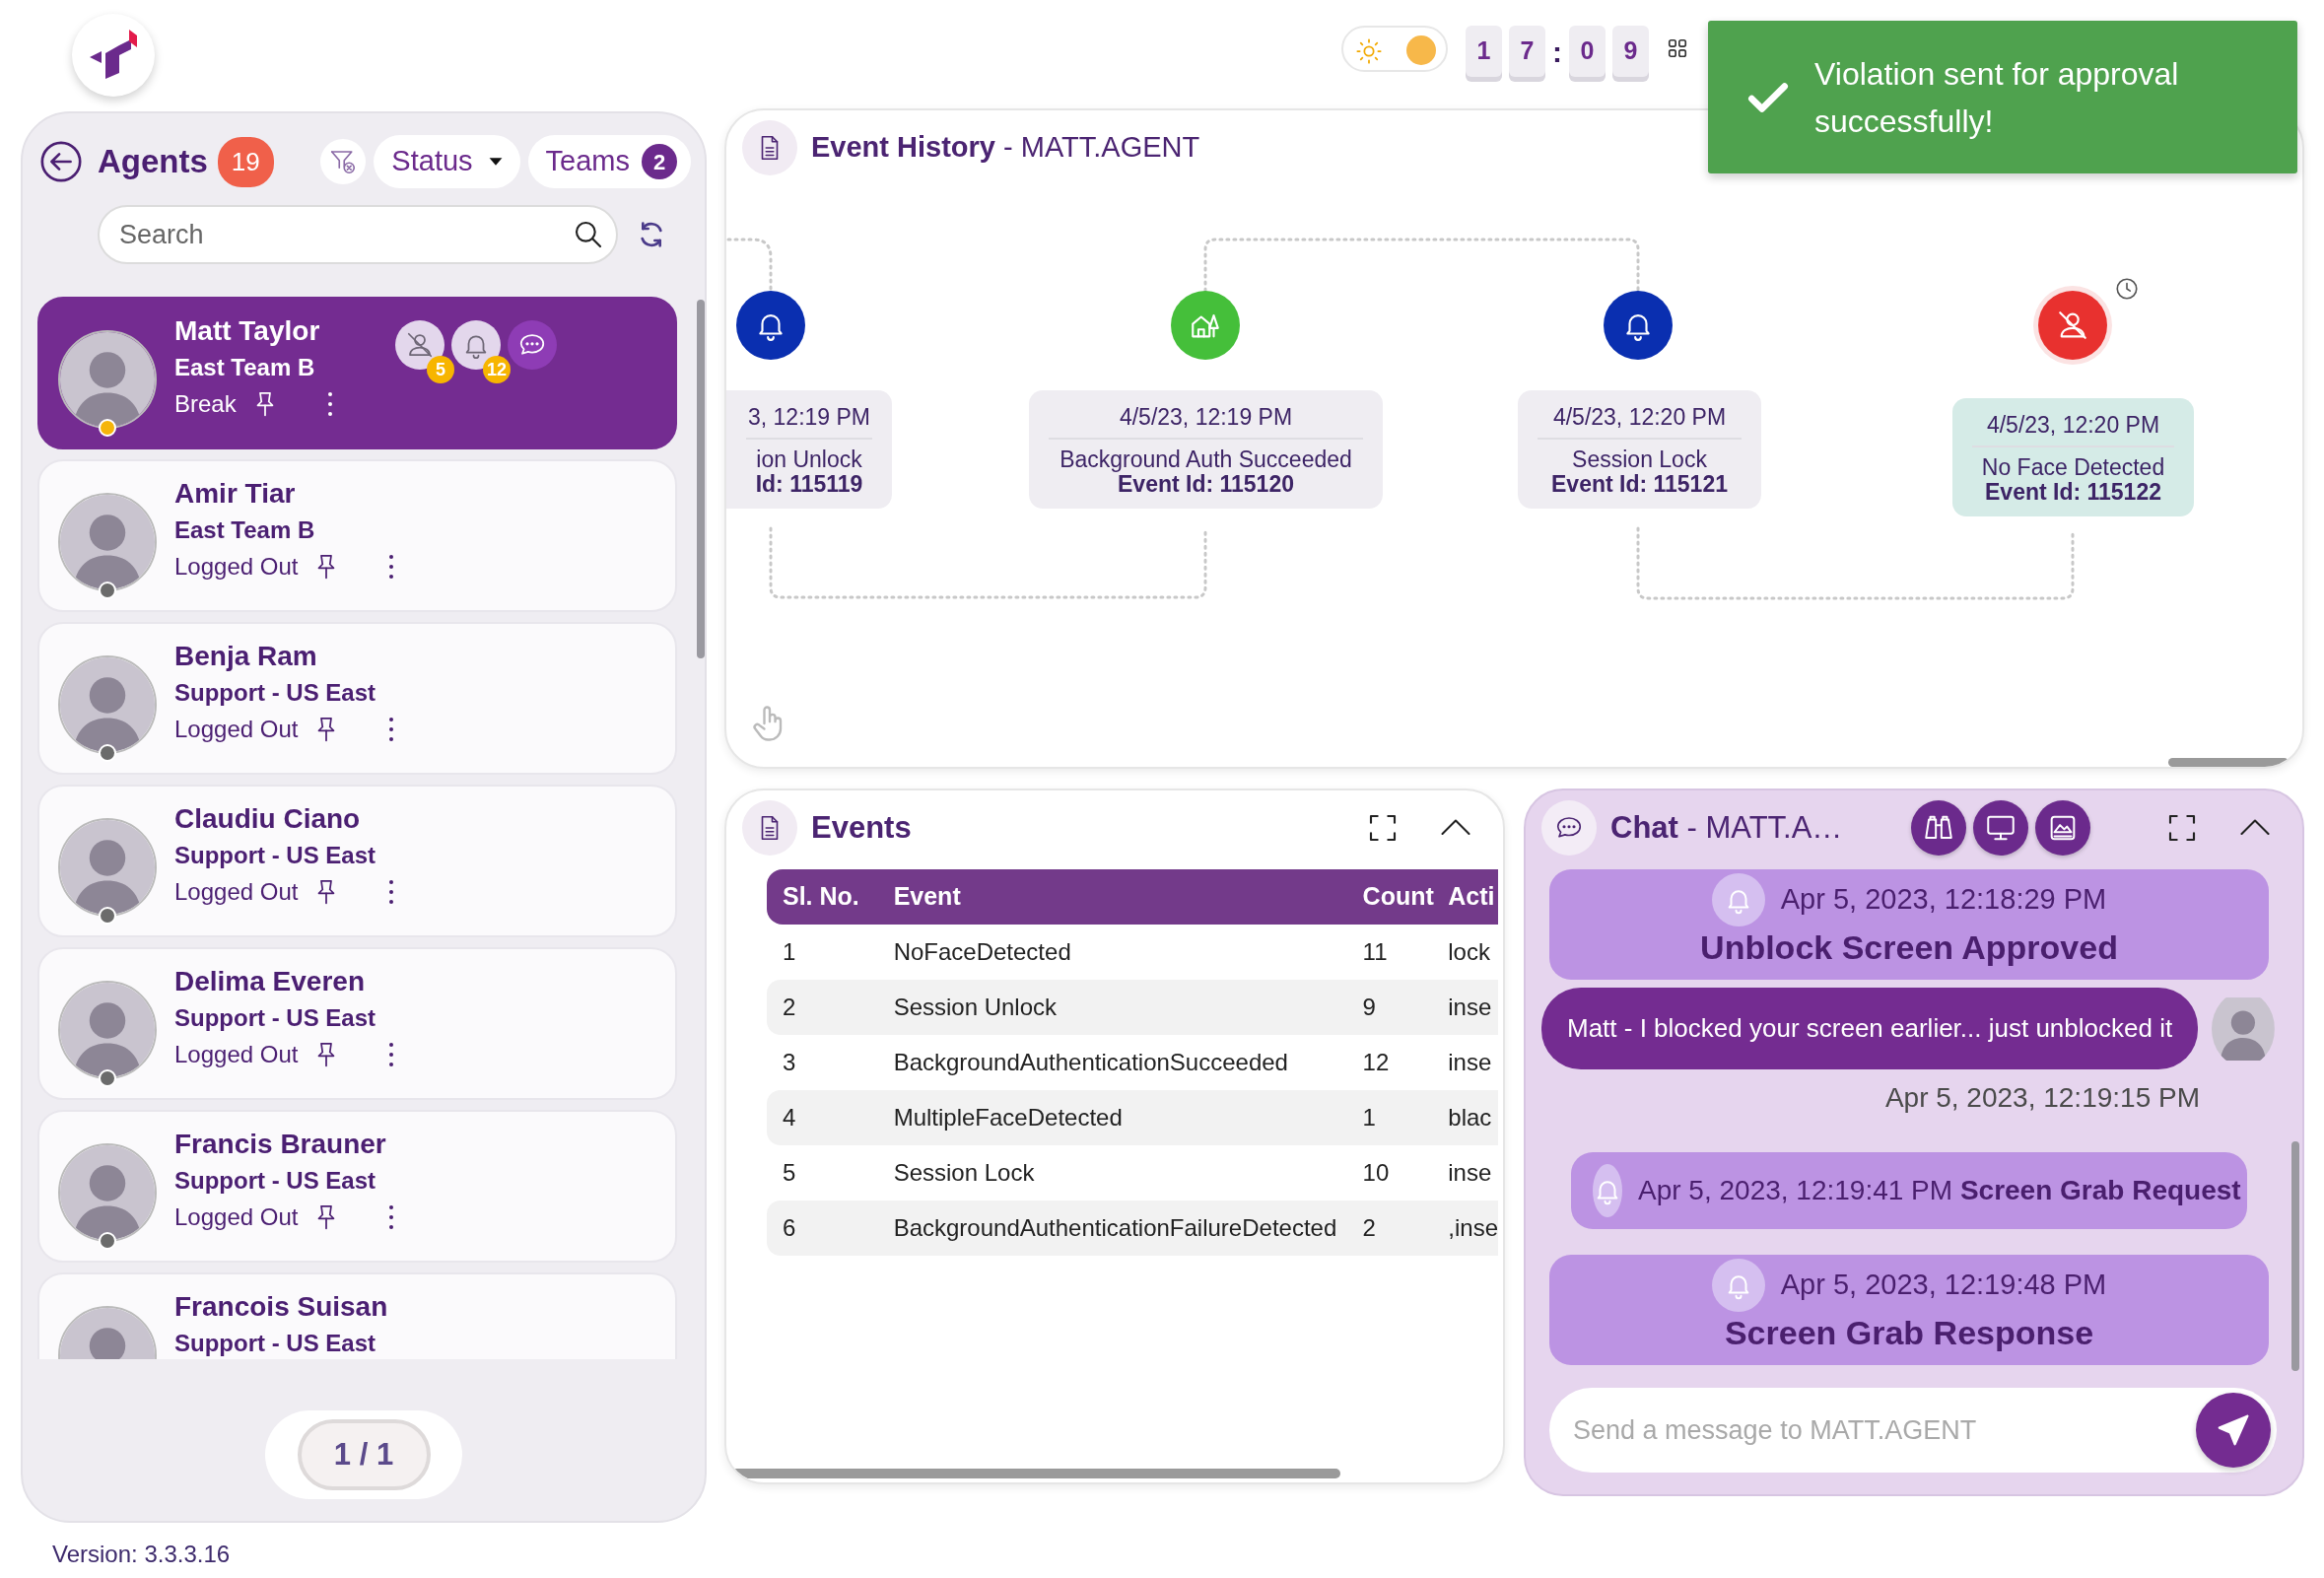 This screenshot has width=2324, height=1578. Describe the element at coordinates (364, 1455) in the screenshot. I see `page-indicator: 1 / 1` at that location.